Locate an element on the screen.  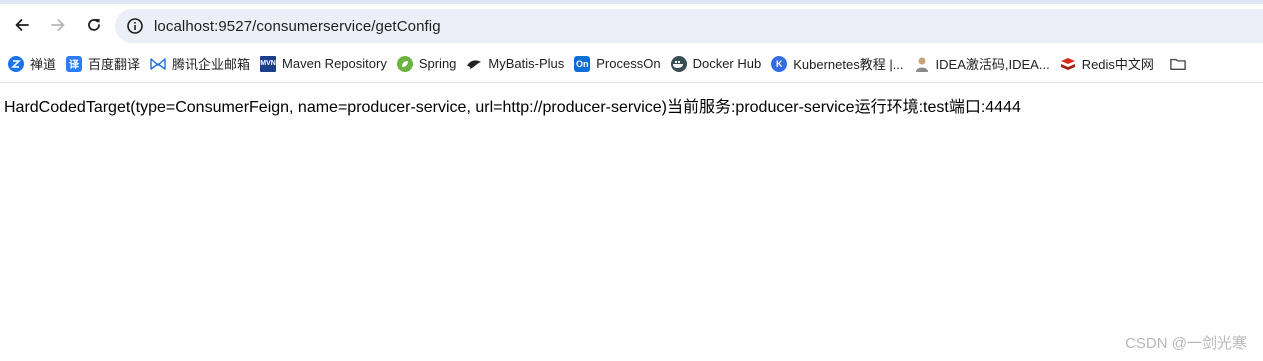
maven-icon: MVN is located at coordinates (268, 63).